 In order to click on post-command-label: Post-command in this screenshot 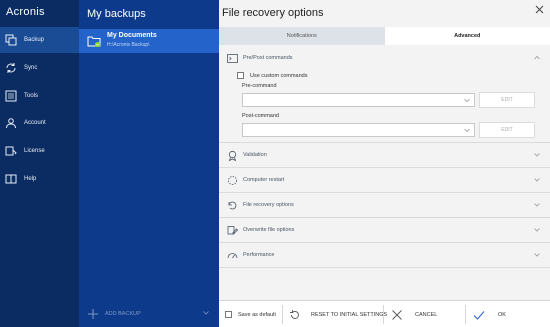, I will do `click(260, 116)`.